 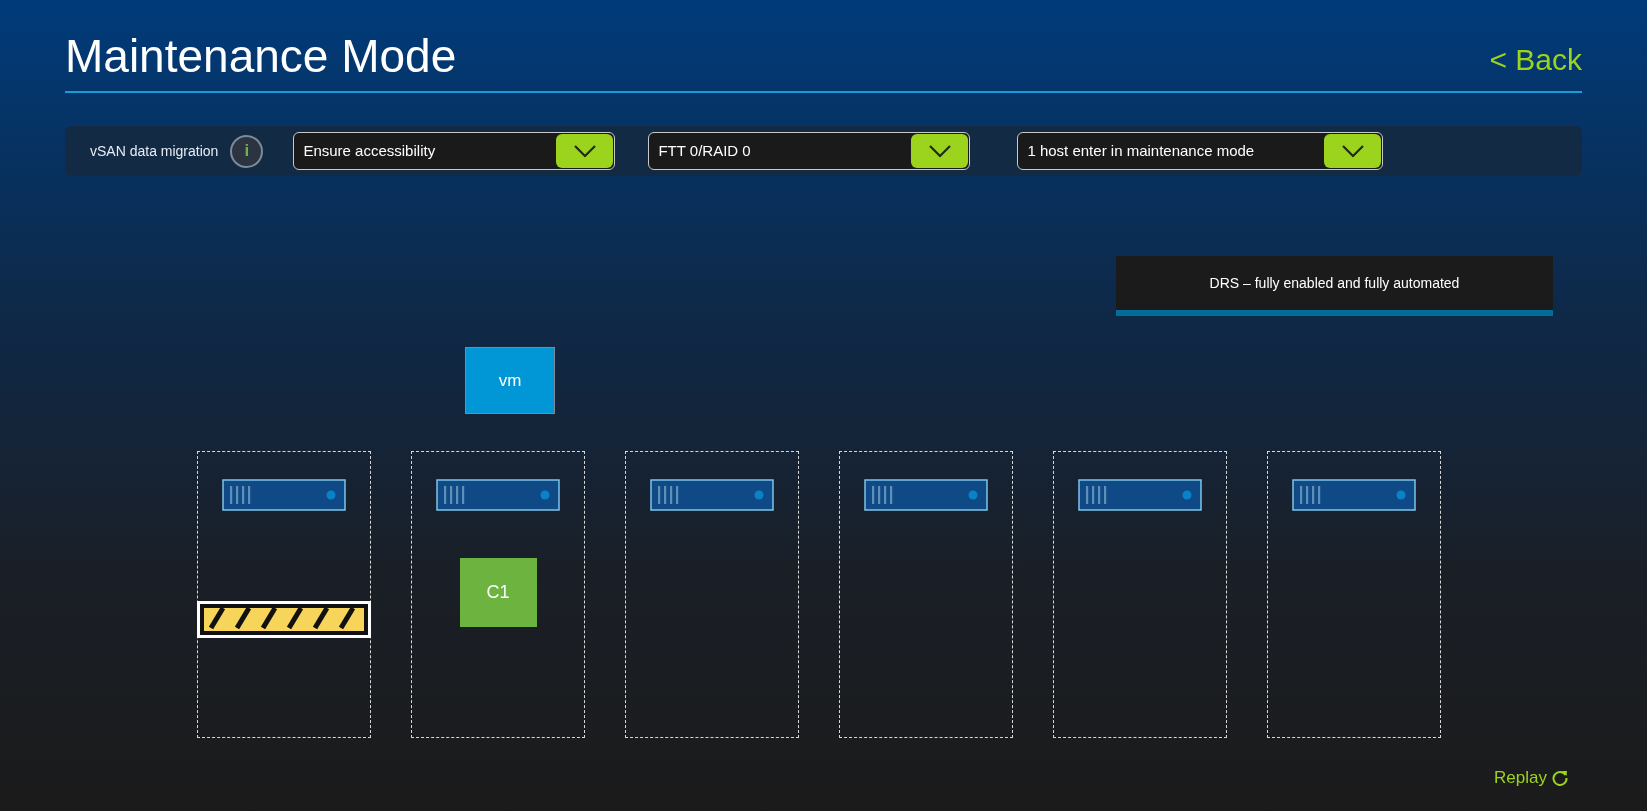 What do you see at coordinates (1334, 286) in the screenshot?
I see `status-banner: DRS – fully enabled and fully automated` at bounding box center [1334, 286].